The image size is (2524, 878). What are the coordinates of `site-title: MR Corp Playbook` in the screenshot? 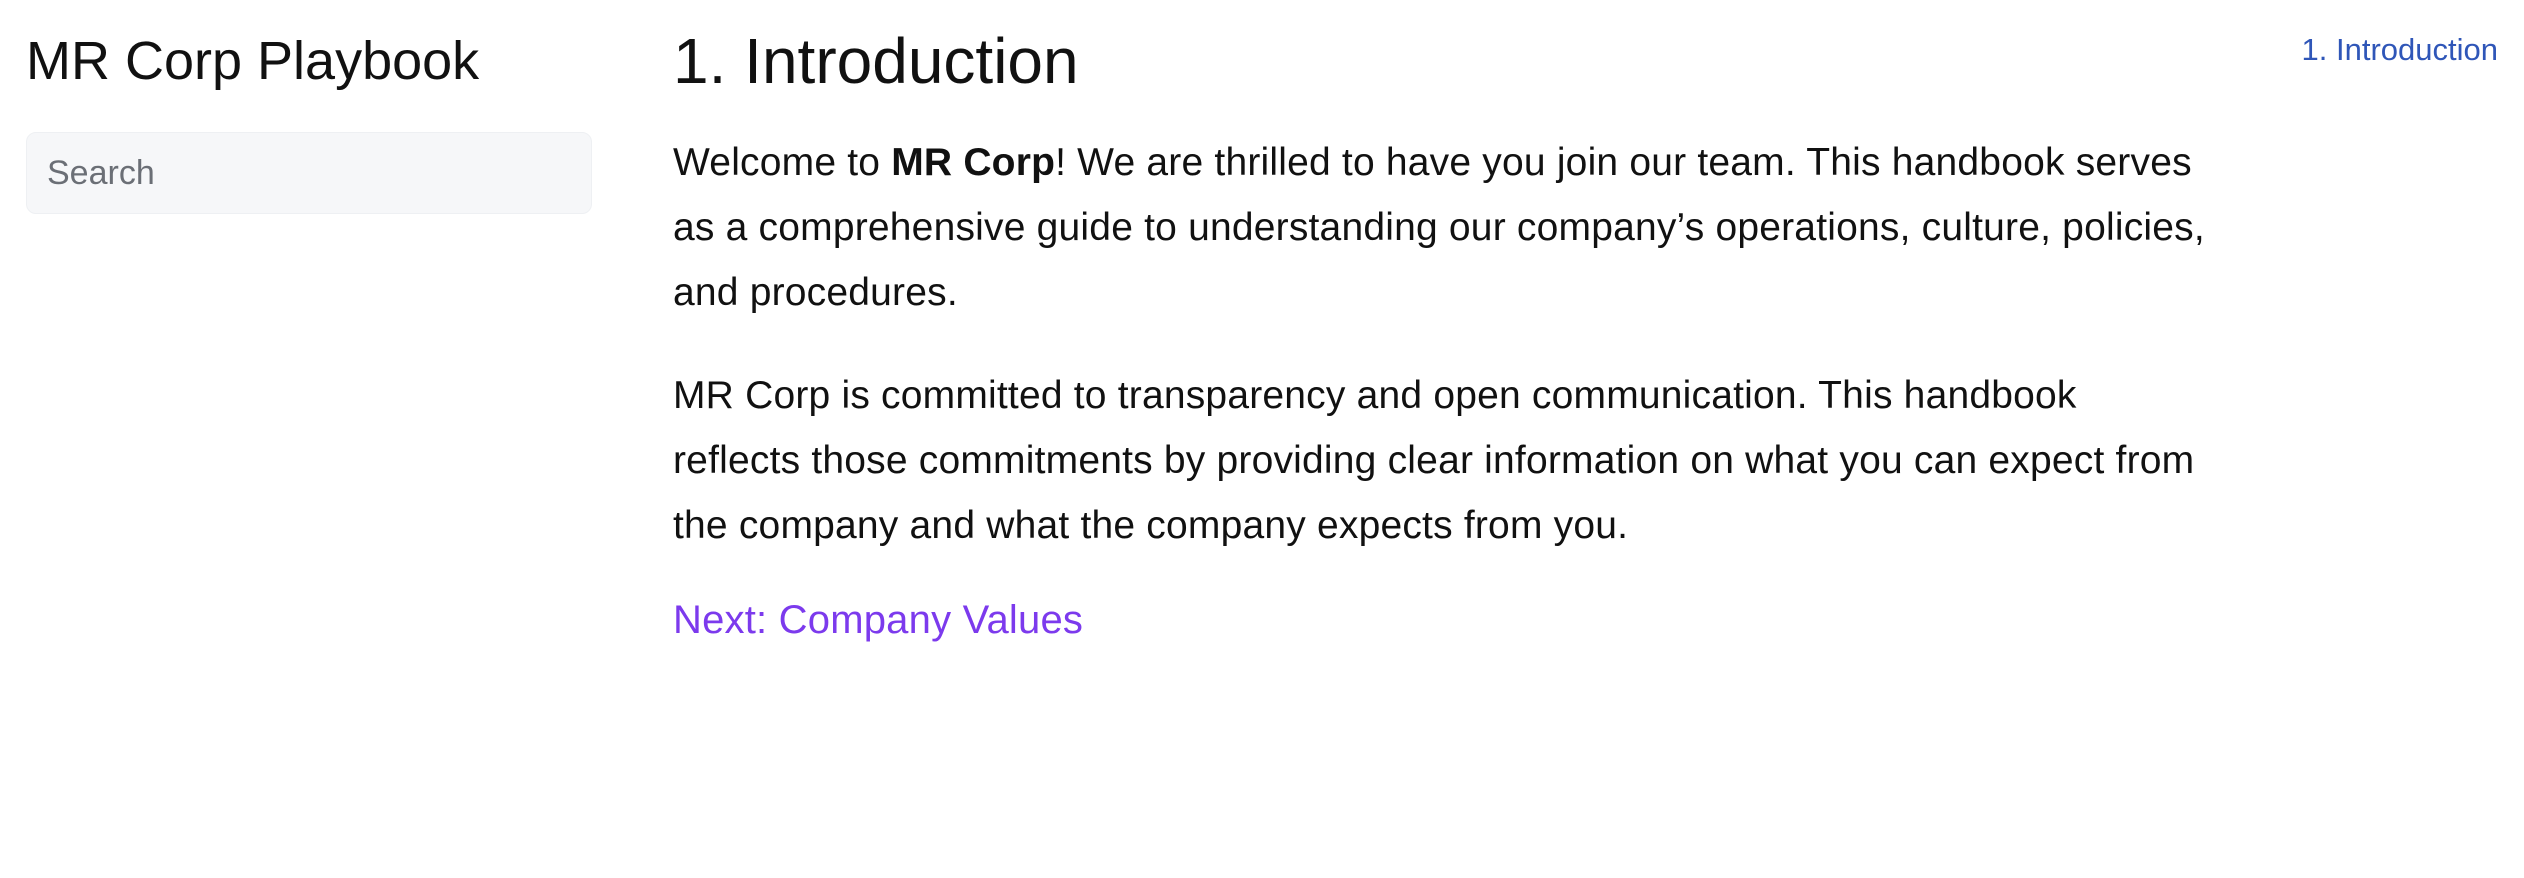 It's located at (309, 61).